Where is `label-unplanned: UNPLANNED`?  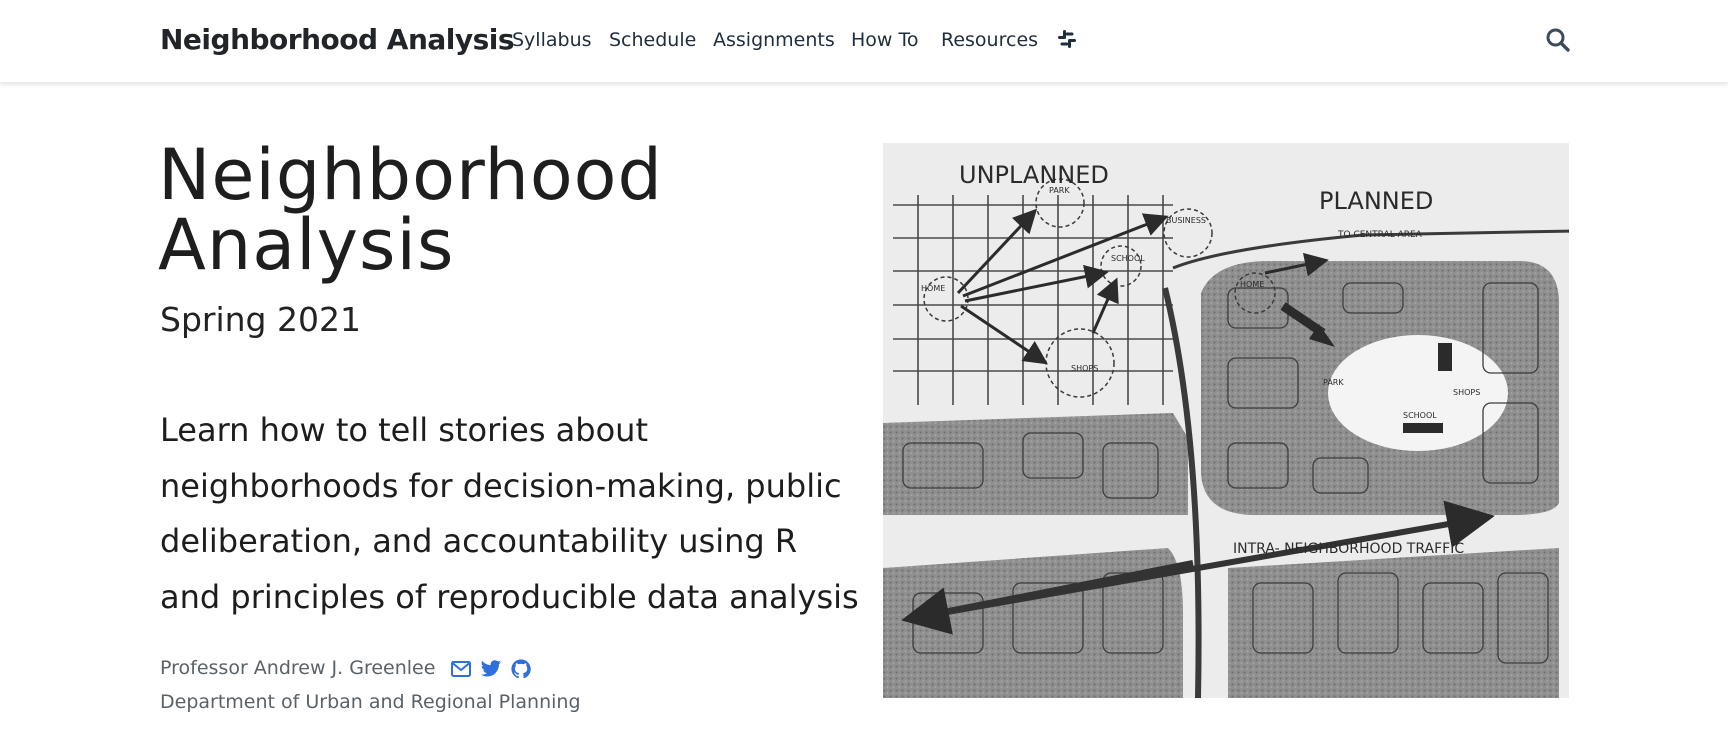 label-unplanned: UNPLANNED is located at coordinates (1034, 175).